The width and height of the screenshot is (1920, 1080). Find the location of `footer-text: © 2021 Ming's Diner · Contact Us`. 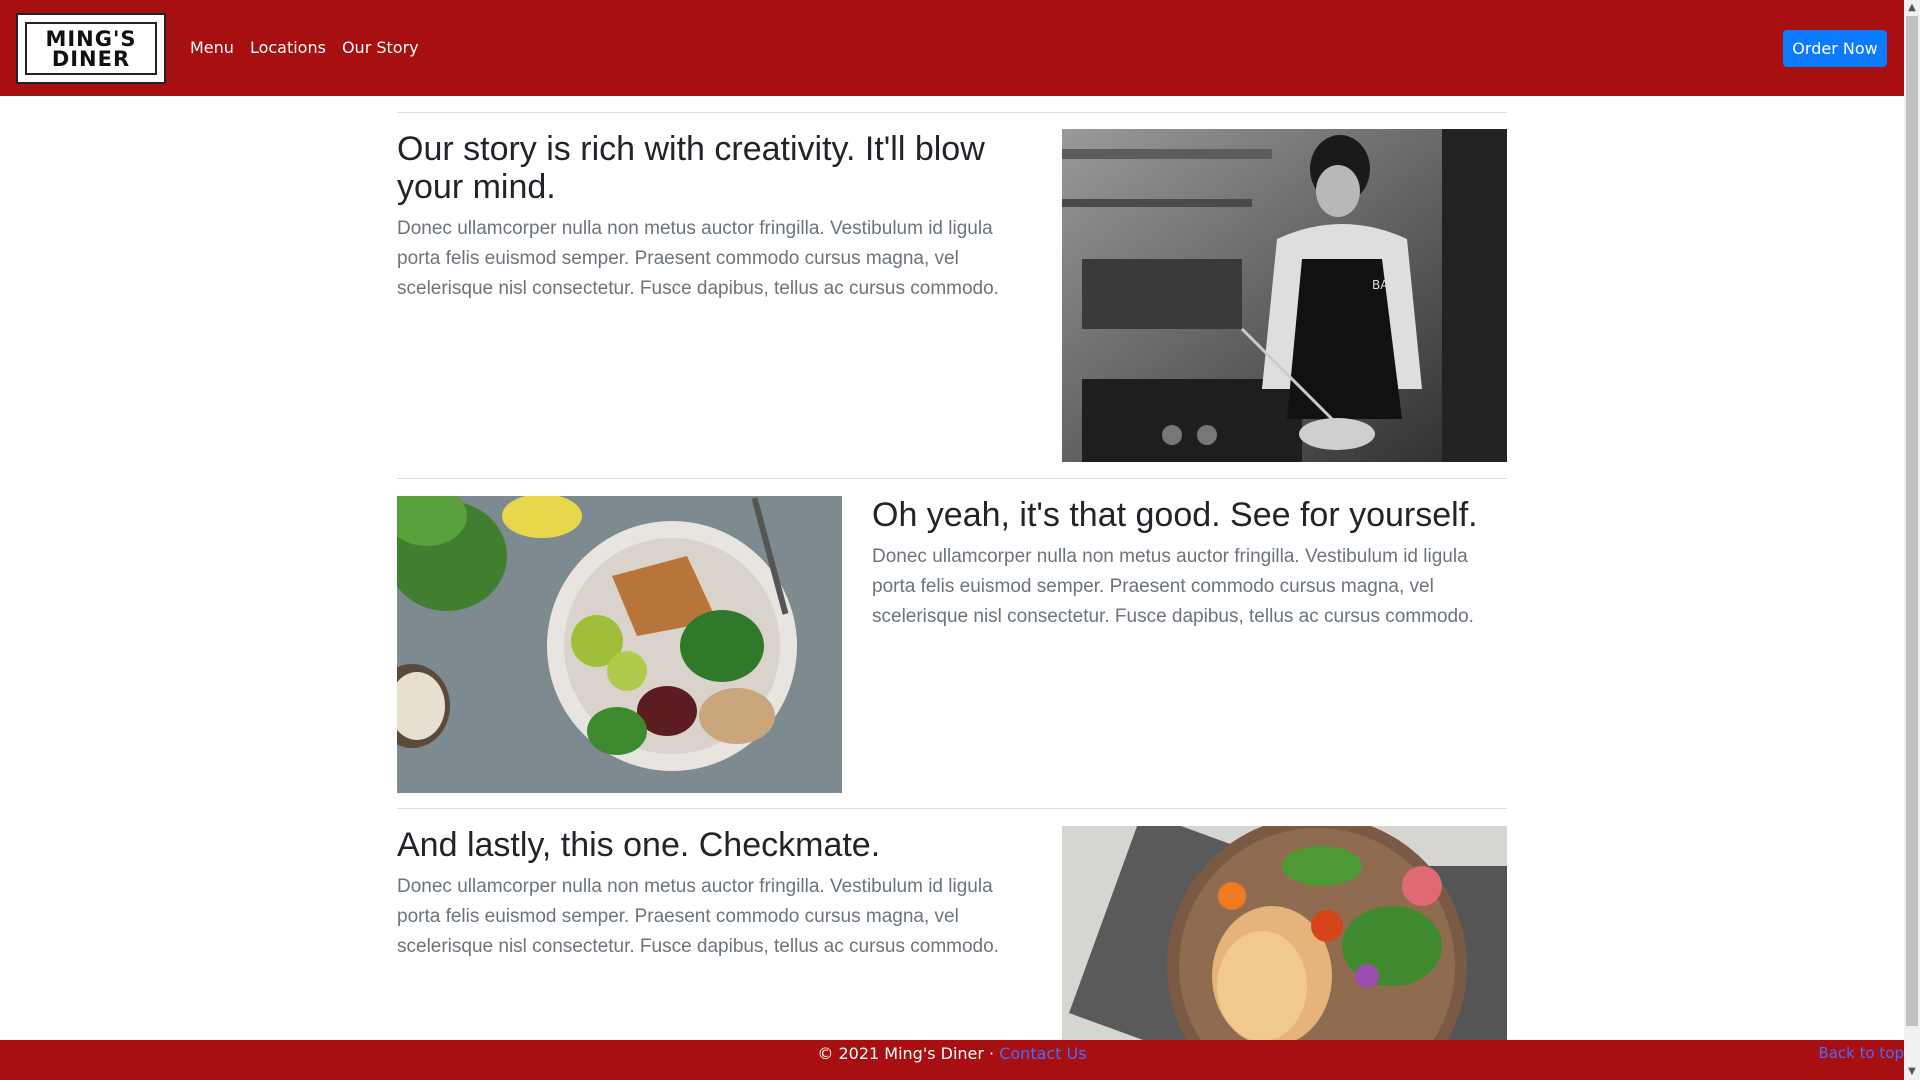

footer-text: © 2021 Ming's Diner · Contact Us is located at coordinates (952, 1053).